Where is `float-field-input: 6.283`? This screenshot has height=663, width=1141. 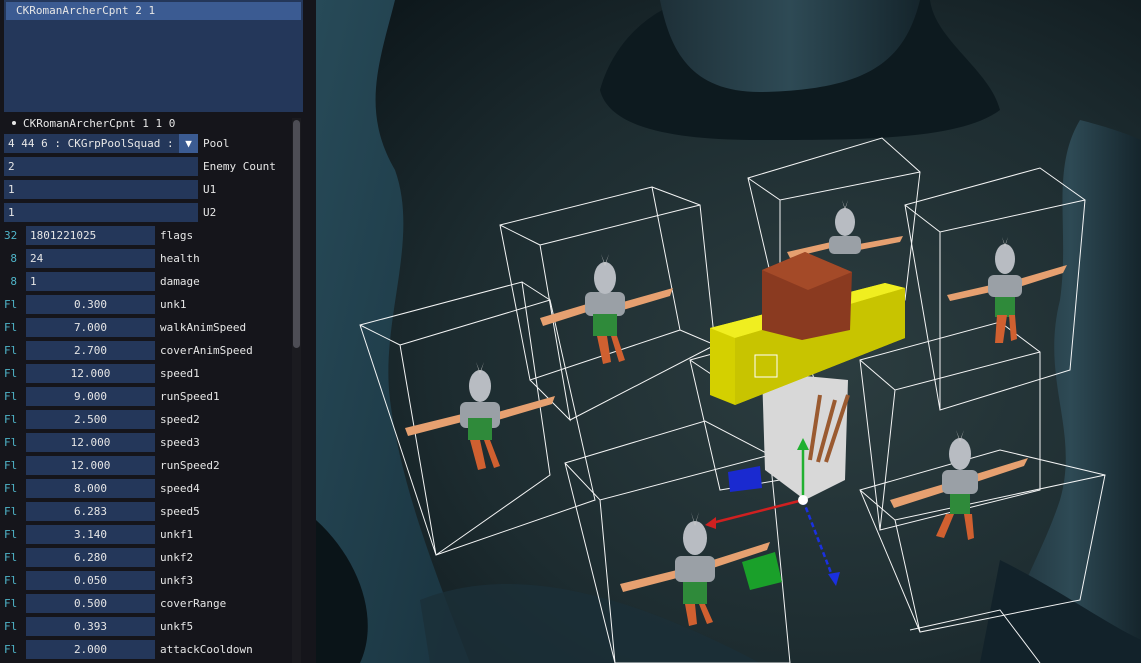 float-field-input: 6.283 is located at coordinates (90, 511).